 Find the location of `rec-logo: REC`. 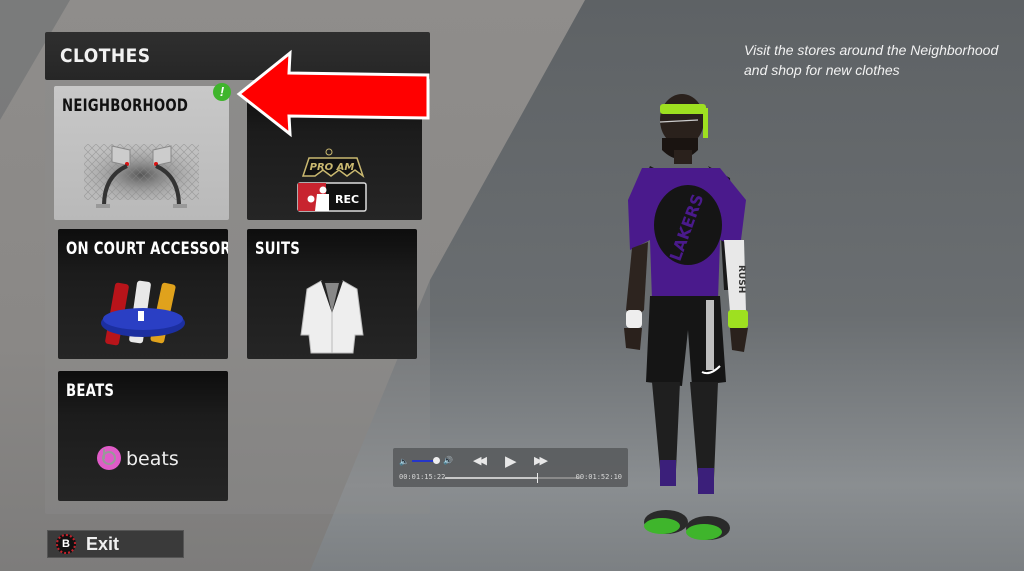

rec-logo: REC is located at coordinates (332, 197).